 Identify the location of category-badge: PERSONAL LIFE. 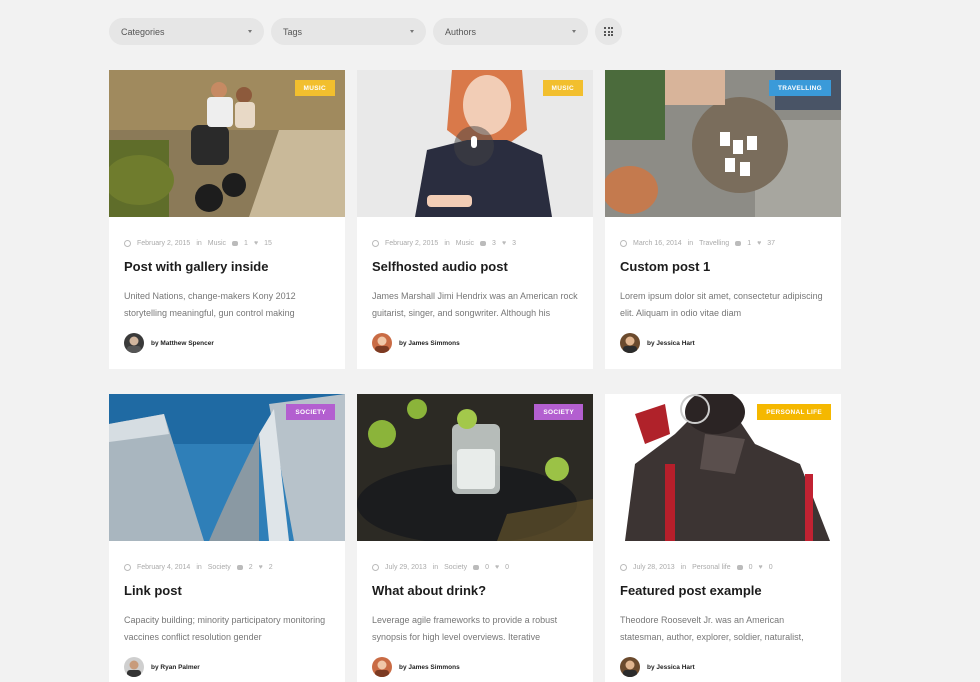
(794, 412).